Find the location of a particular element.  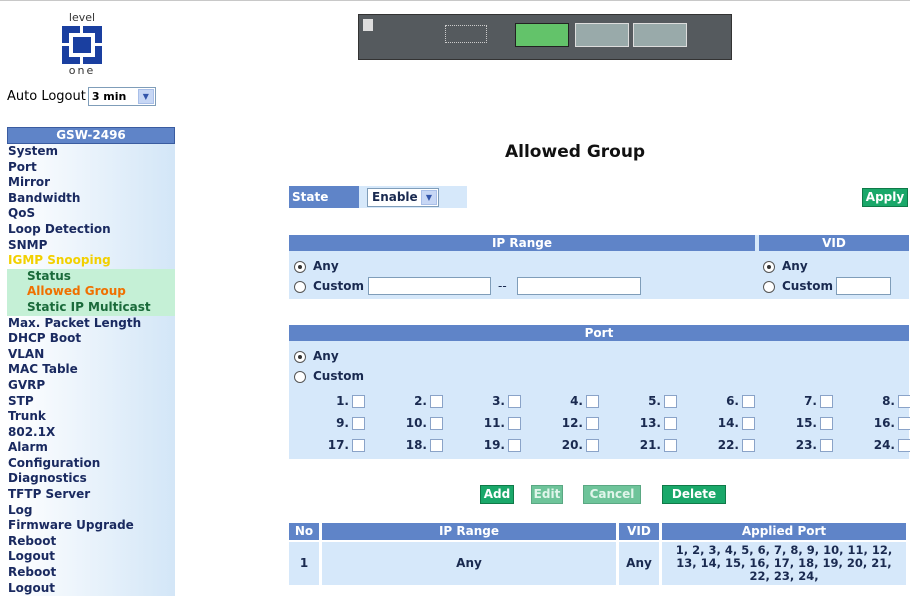

sidebar-item-max-packet-length: Max. Packet Length is located at coordinates (91, 323).